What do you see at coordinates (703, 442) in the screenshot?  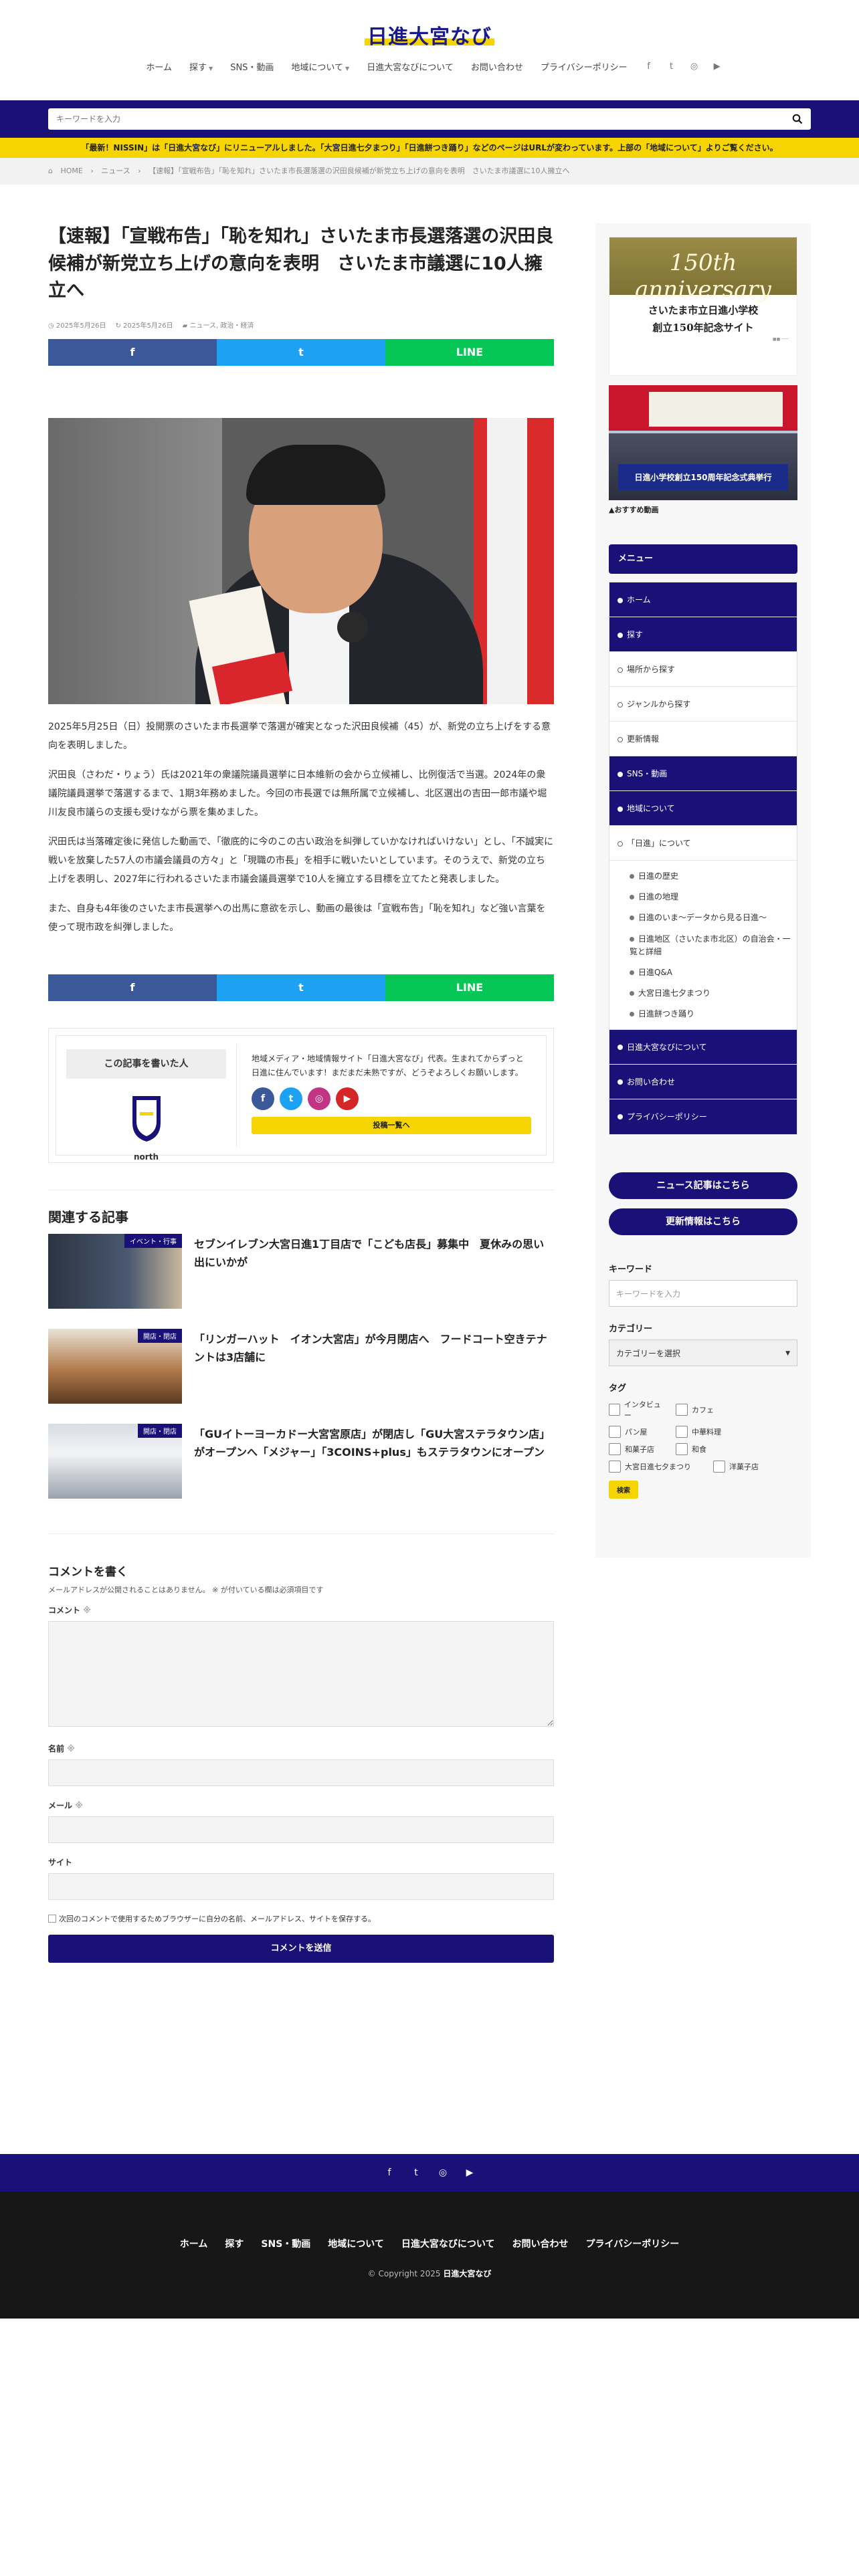 I see `recommended-video: 日進小学校創立150周年記念式典挙行` at bounding box center [703, 442].